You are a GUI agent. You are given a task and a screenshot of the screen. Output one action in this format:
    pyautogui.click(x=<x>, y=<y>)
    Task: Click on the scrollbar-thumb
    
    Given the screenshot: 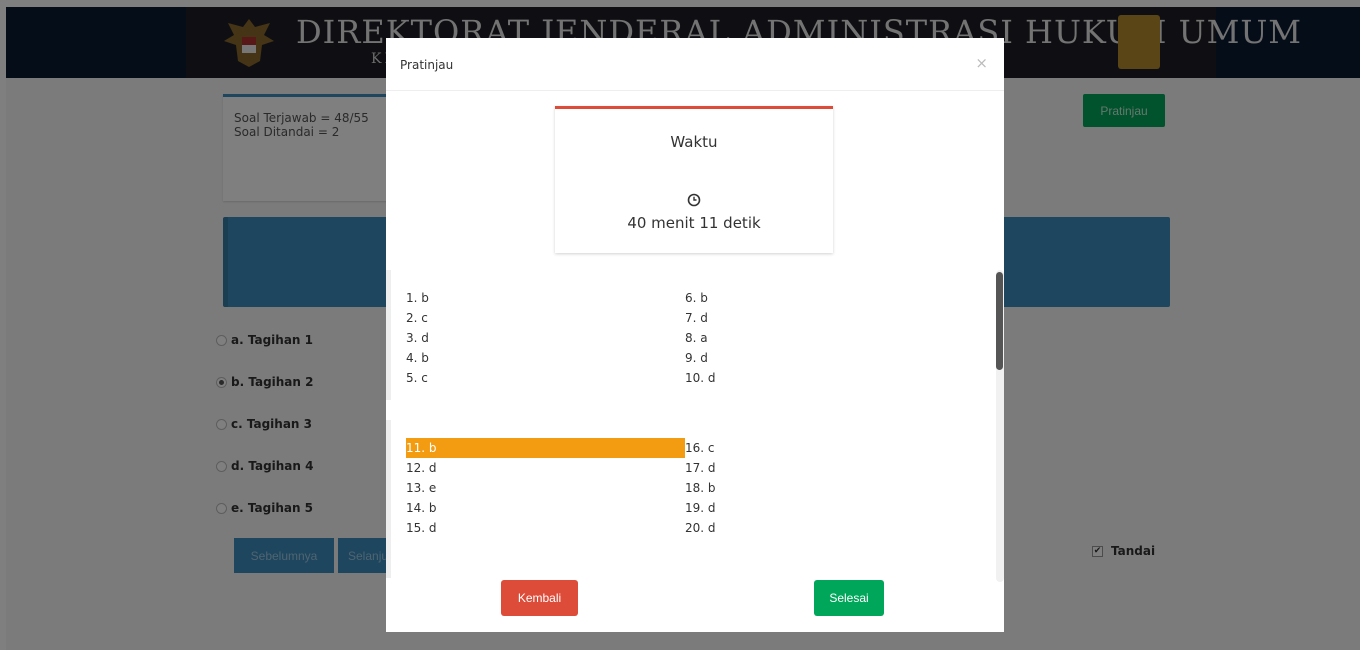 What is the action you would take?
    pyautogui.click(x=999, y=321)
    